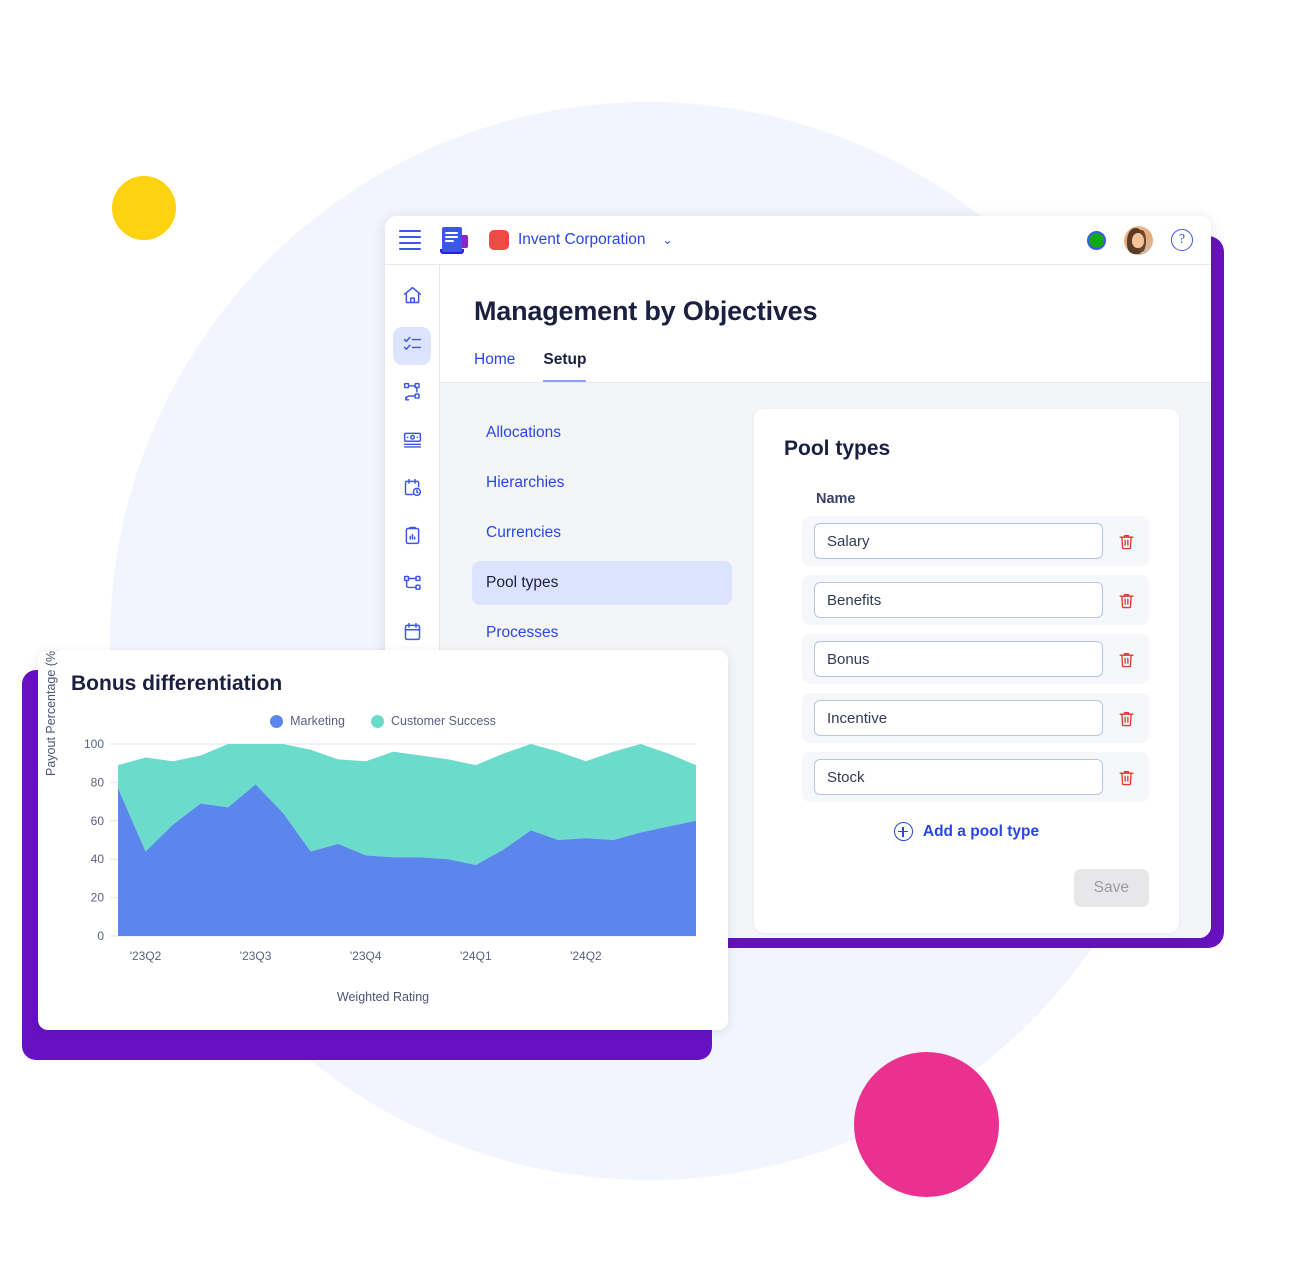 The width and height of the screenshot is (1311, 1284). Describe the element at coordinates (317, 721) in the screenshot. I see `legend-label-marketing: Marketing` at that location.